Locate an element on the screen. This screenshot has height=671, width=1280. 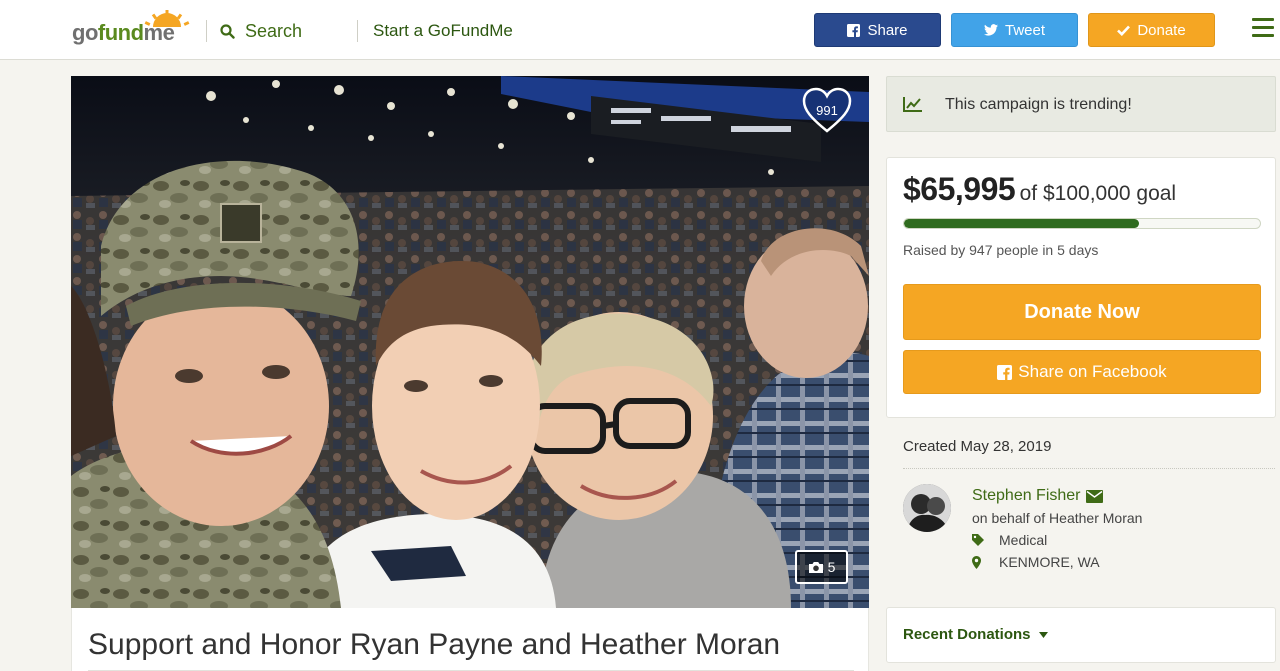
raised-by-text: Raised by 947 people in 5 days is located at coordinates (1001, 250).